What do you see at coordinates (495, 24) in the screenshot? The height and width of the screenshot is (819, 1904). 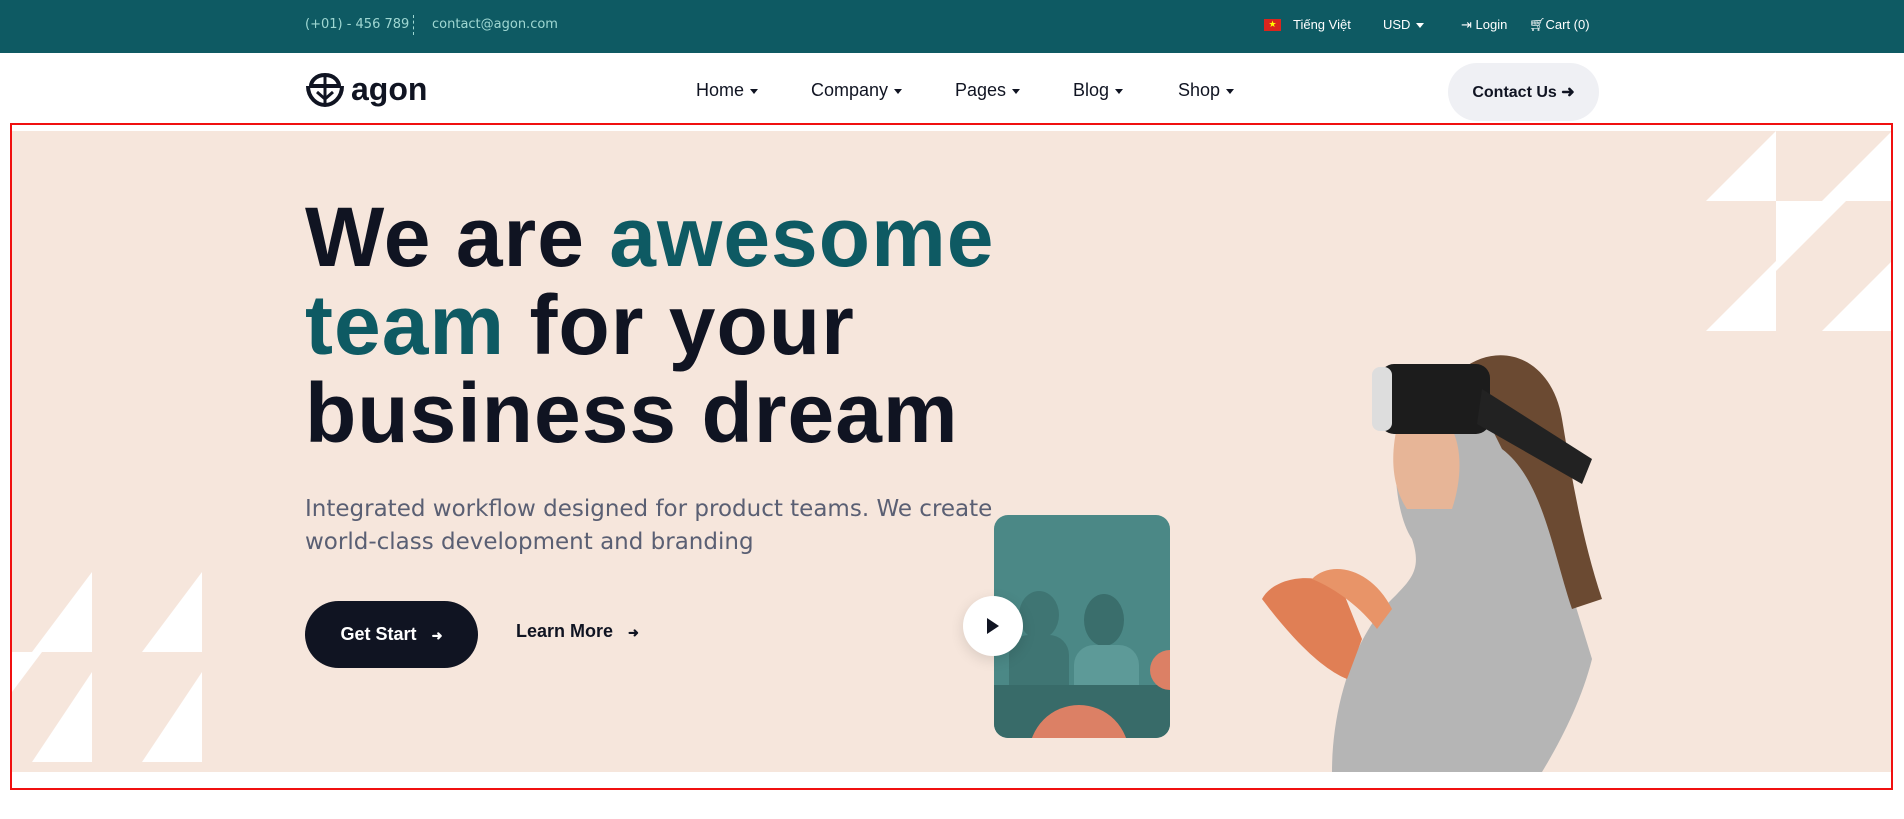 I see `email-link: contact@agon.com` at bounding box center [495, 24].